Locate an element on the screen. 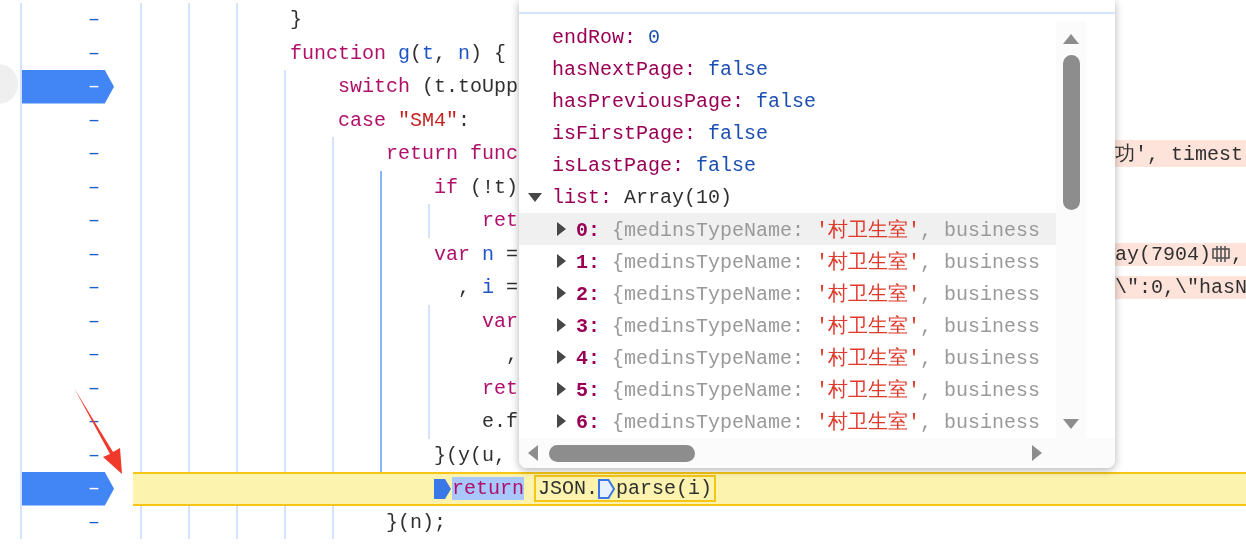 This screenshot has height=550, width=1246. scroll-up-arrow is located at coordinates (1071, 39).